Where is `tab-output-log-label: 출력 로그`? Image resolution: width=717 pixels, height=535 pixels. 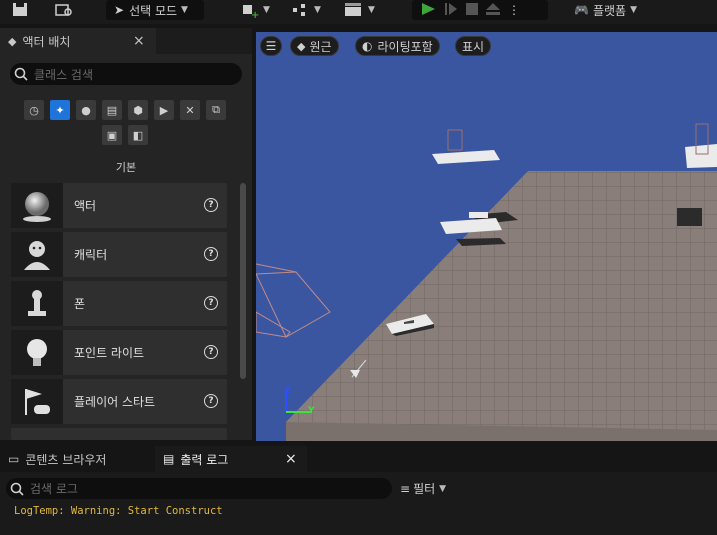 tab-output-log-label: 출력 로그 is located at coordinates (204, 459).